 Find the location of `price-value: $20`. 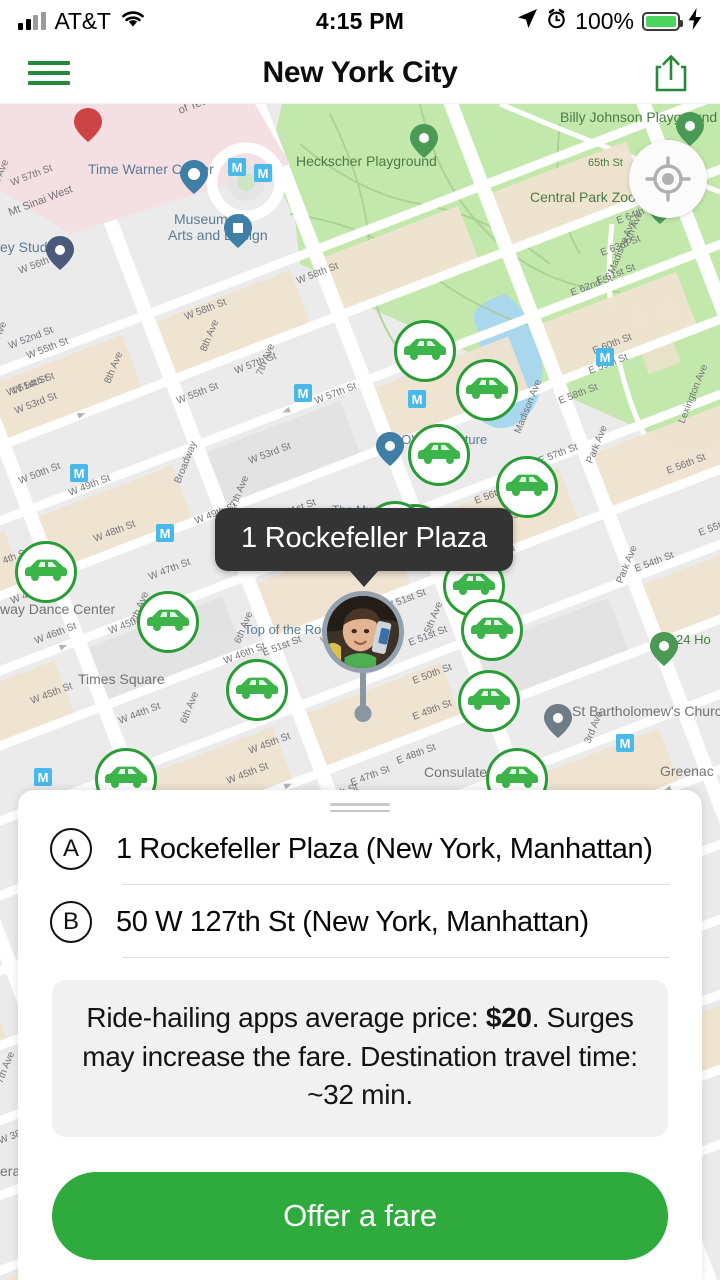

price-value: $20 is located at coordinates (508, 1017).